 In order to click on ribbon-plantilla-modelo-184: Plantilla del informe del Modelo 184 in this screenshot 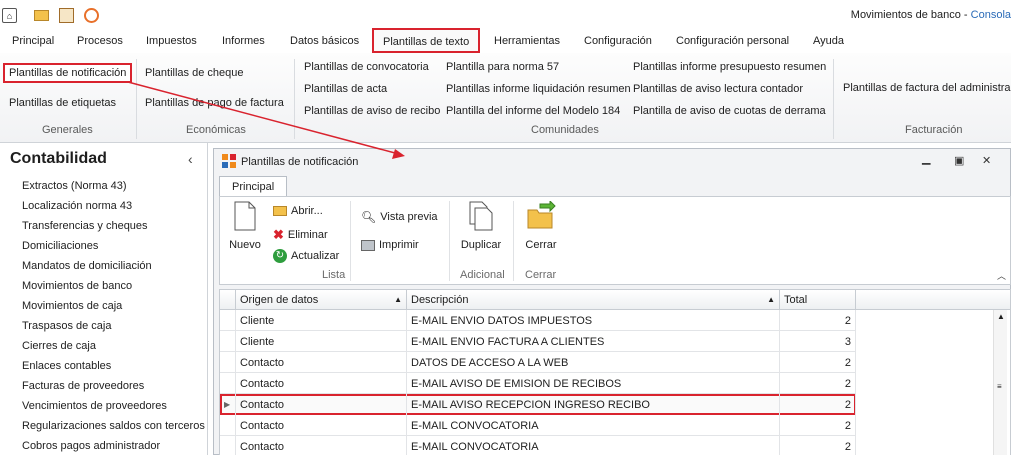, I will do `click(533, 111)`.